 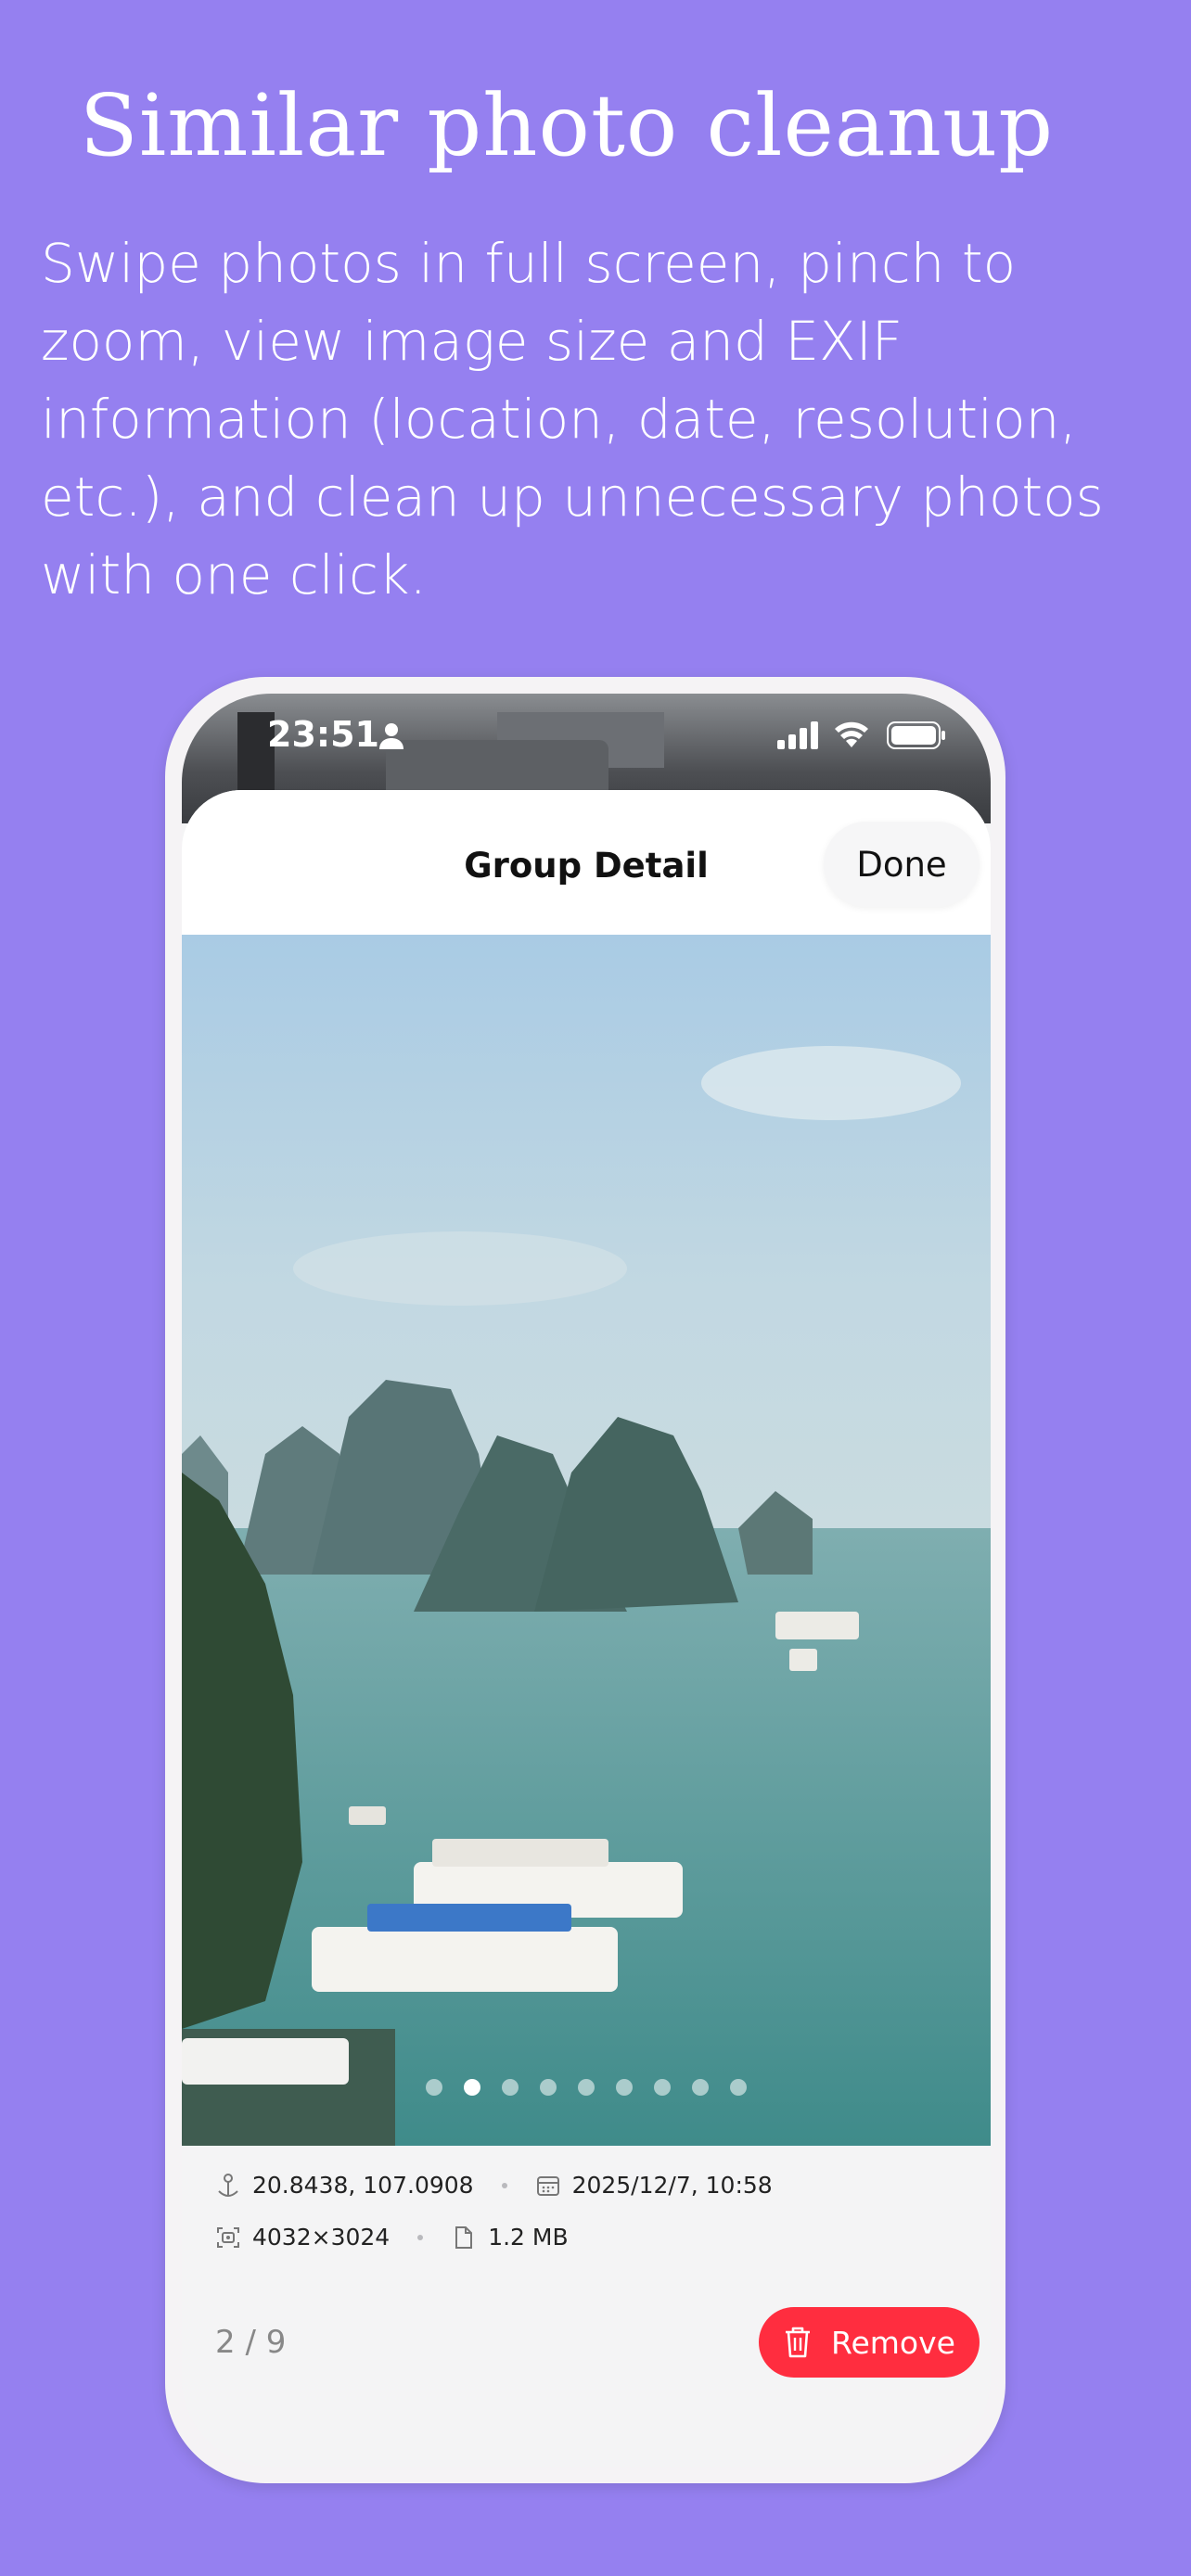 What do you see at coordinates (916, 735) in the screenshot?
I see `battery-icon` at bounding box center [916, 735].